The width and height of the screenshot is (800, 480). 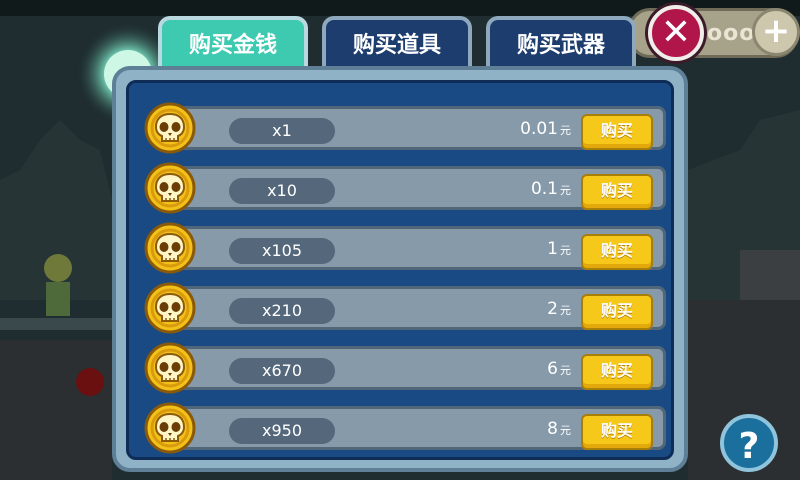 What do you see at coordinates (544, 189) in the screenshot?
I see `price-value: 0.1` at bounding box center [544, 189].